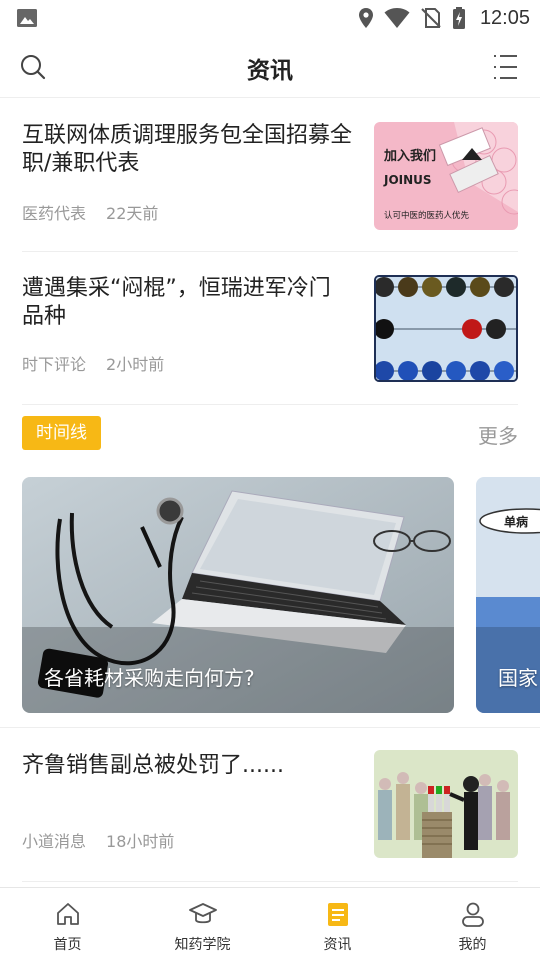 The width and height of the screenshot is (540, 960). Describe the element at coordinates (409, 156) in the screenshot. I see `thumb-text-line1: 加入我们` at that location.